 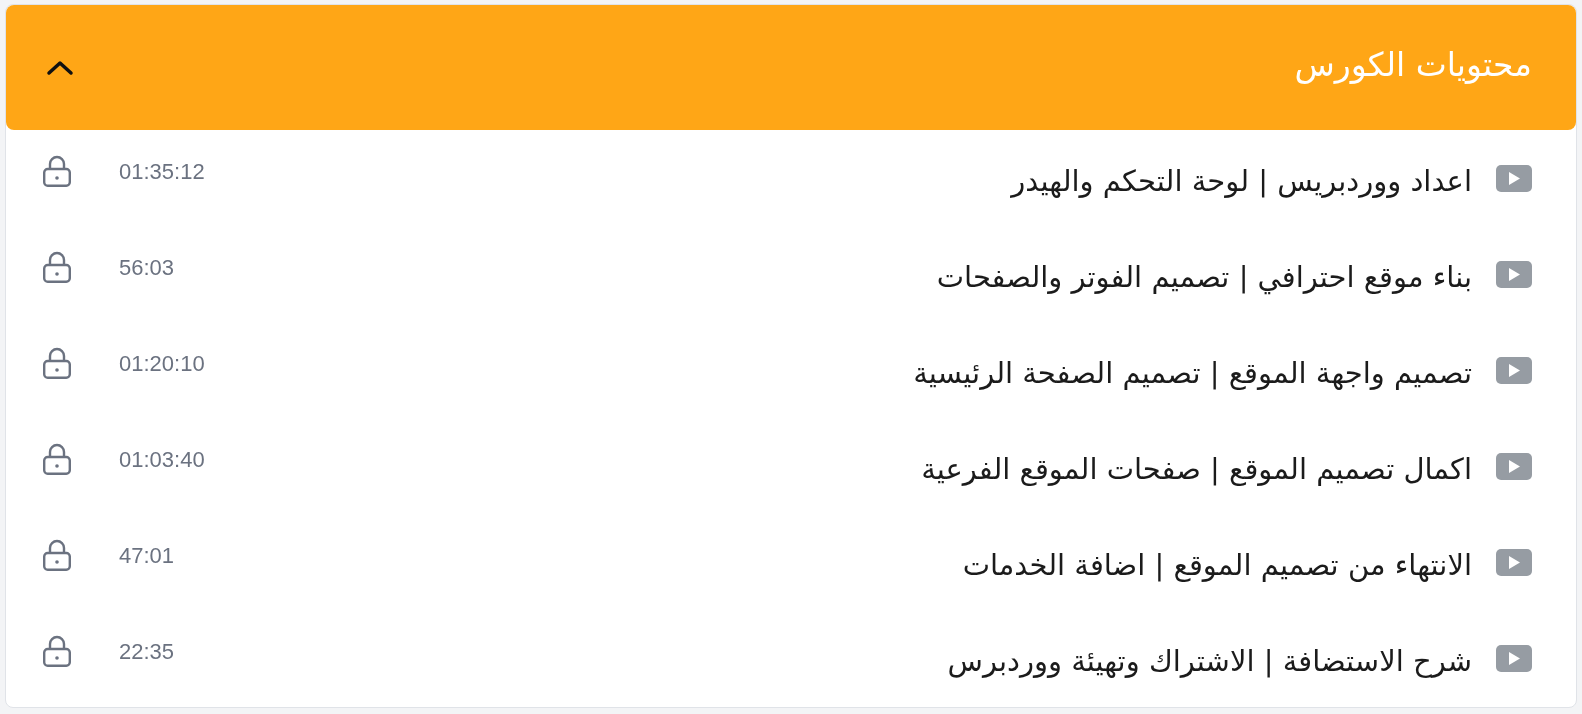 I want to click on lesson-duration: 22:35, so click(x=147, y=651).